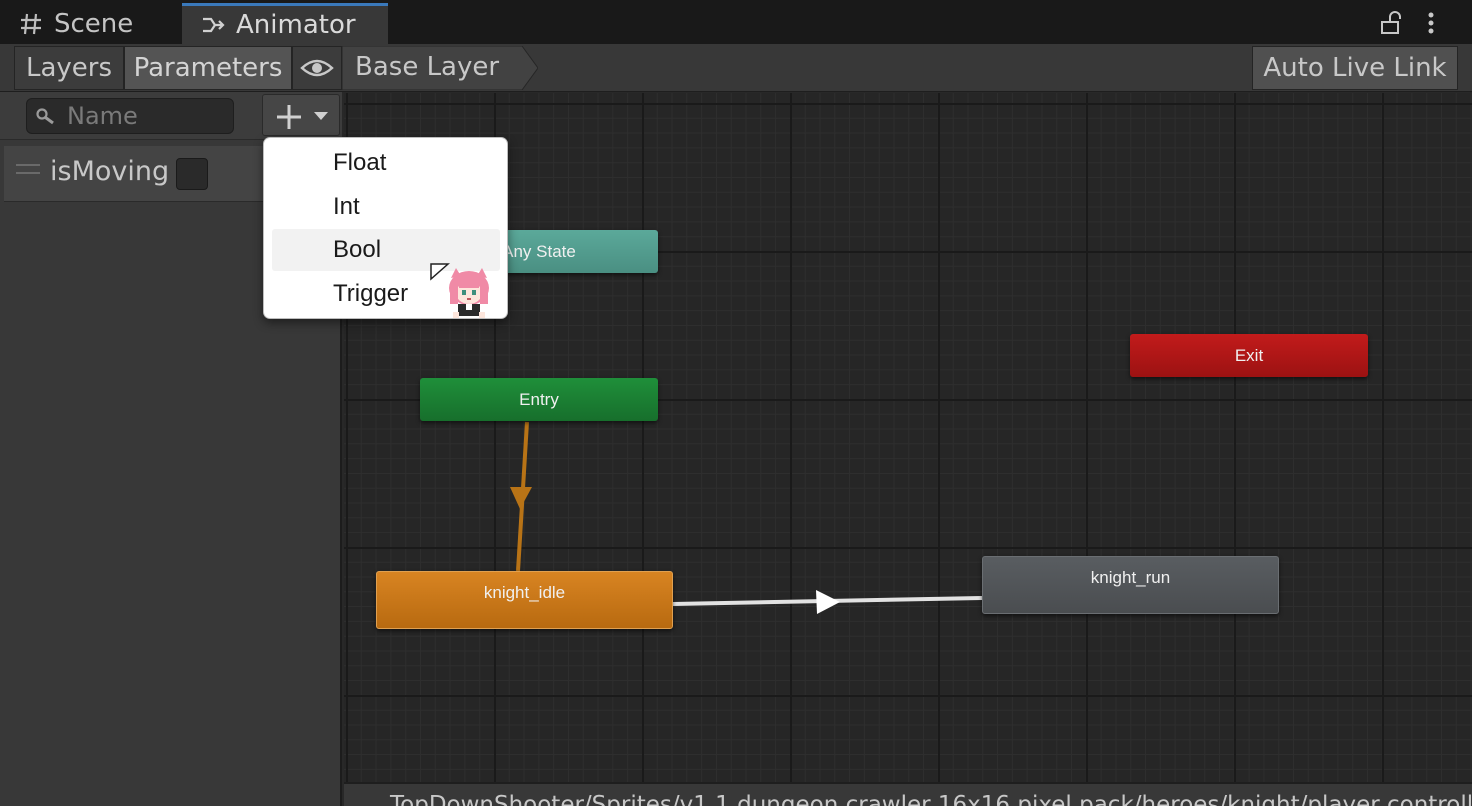 The image size is (1472, 806). I want to click on parameter-bool-checkbox, so click(192, 174).